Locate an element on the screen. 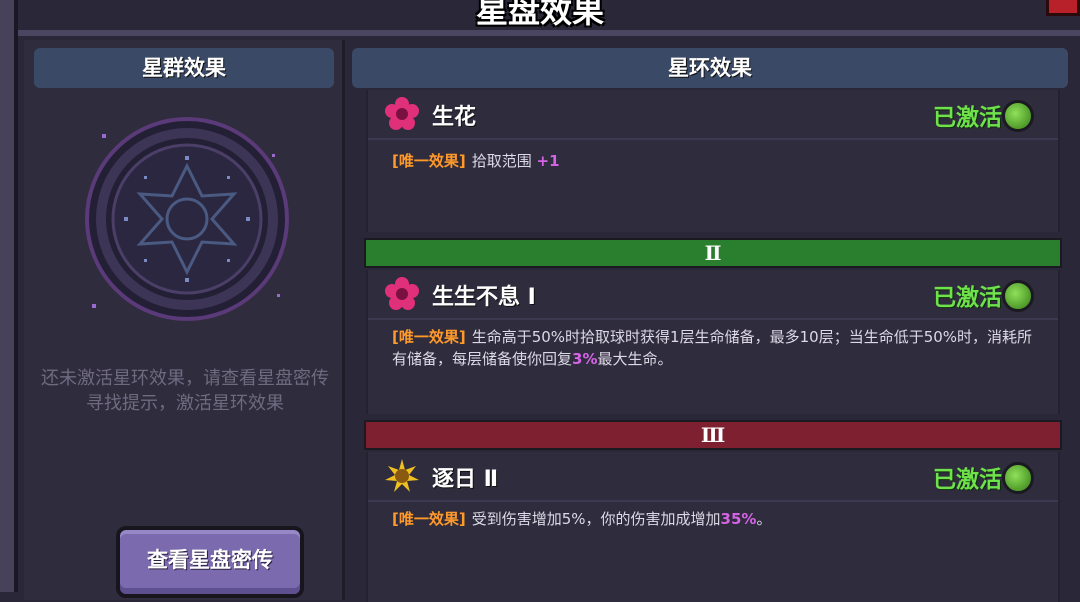  desc-text-end: 。 is located at coordinates (764, 519).